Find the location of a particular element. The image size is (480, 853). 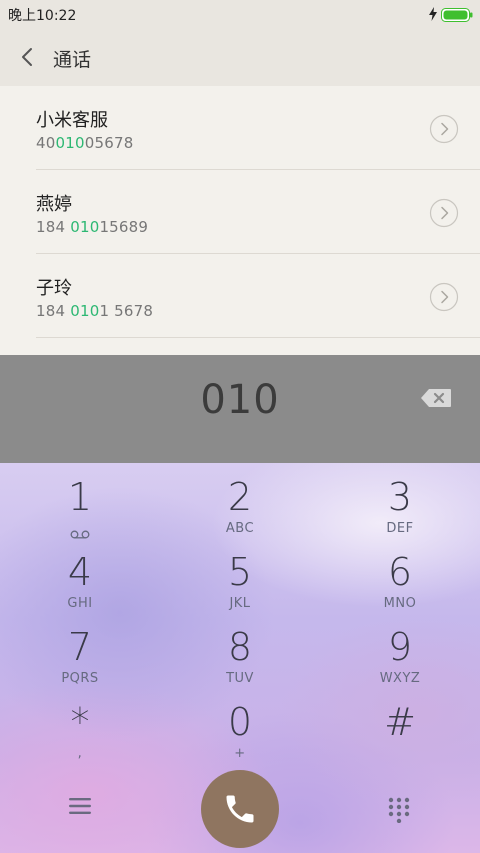

key-digit: # is located at coordinates (400, 722).